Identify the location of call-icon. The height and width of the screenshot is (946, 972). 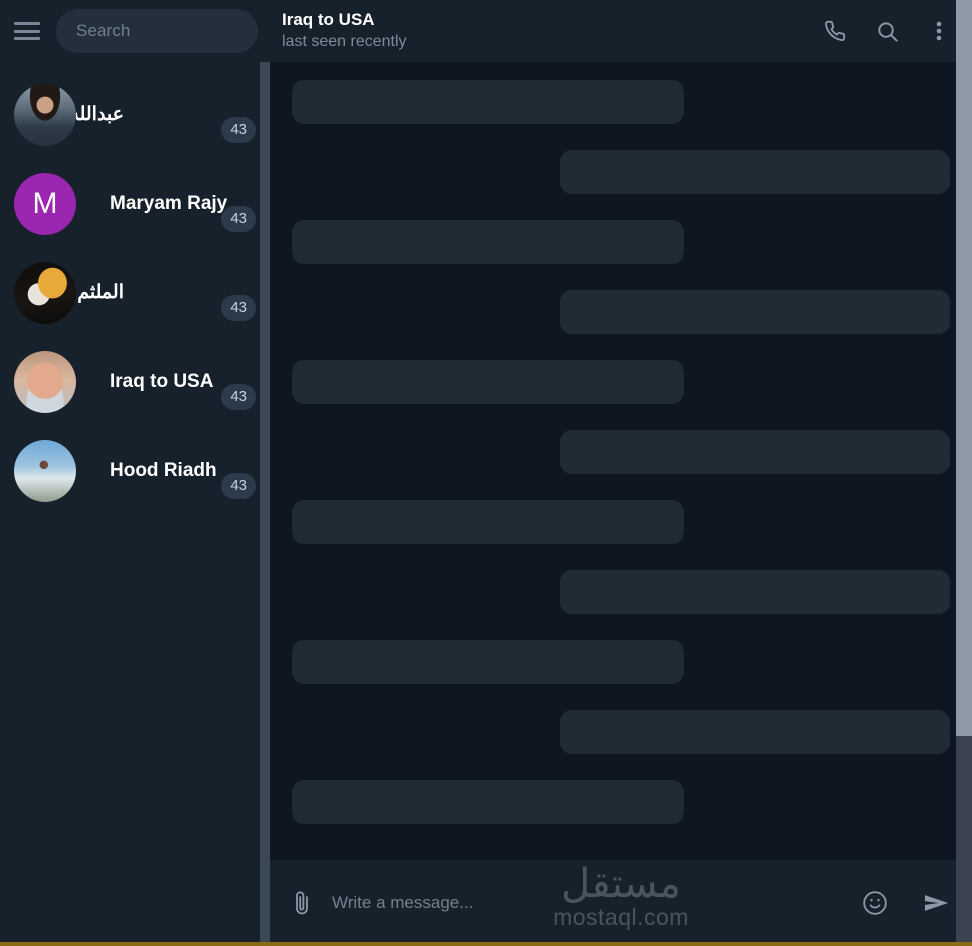
(835, 31).